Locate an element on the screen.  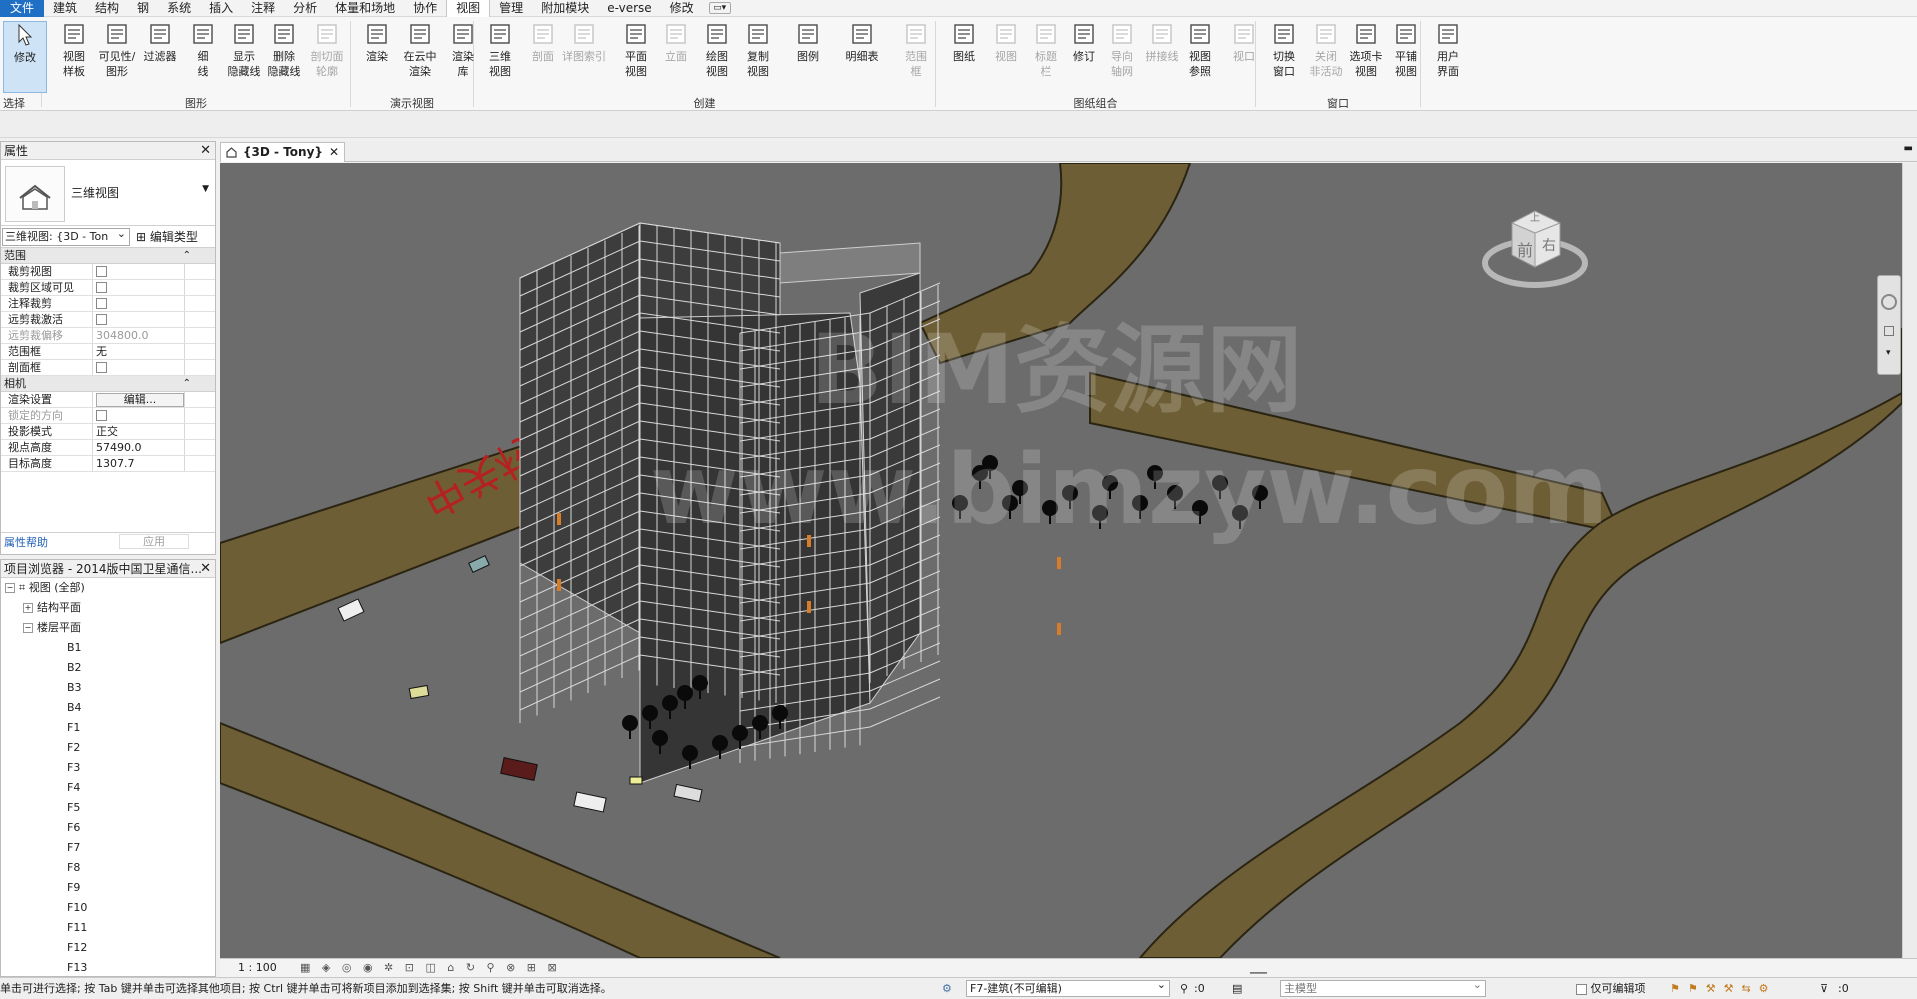
ribbon-button-21: 图纸 is located at coordinates (964, 42).